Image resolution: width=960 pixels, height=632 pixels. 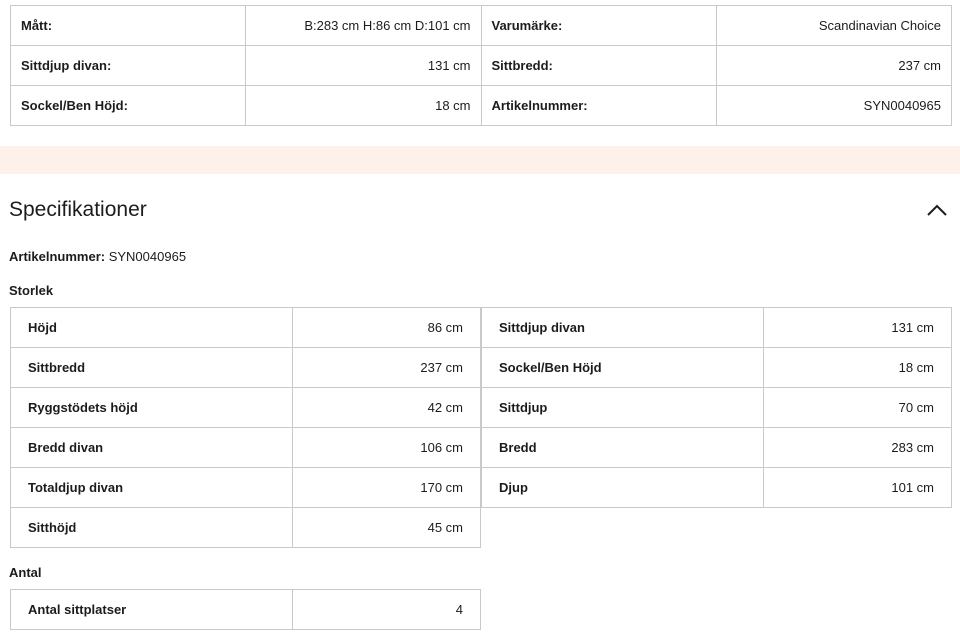 I want to click on table-row: Höjd 86 cm, so click(x=245, y=327).